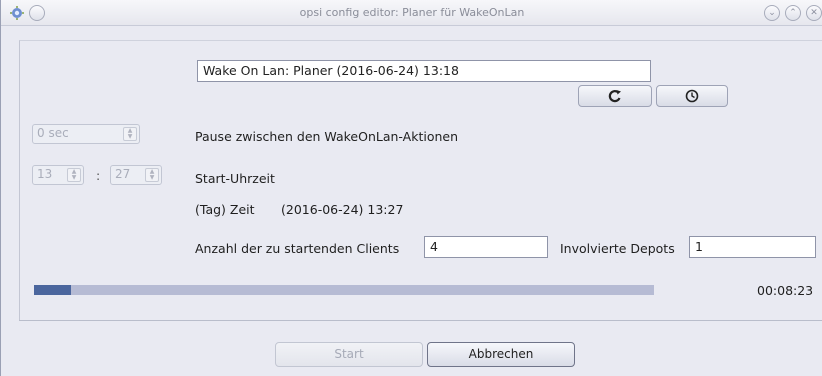  I want to click on pause-spinner: 0 sec ▲ ▼, so click(86, 134).